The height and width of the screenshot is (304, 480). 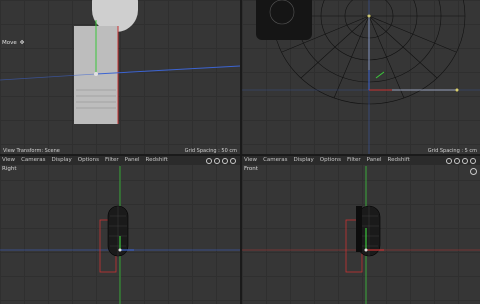 I want to click on pivot-point, so click(x=96, y=74).